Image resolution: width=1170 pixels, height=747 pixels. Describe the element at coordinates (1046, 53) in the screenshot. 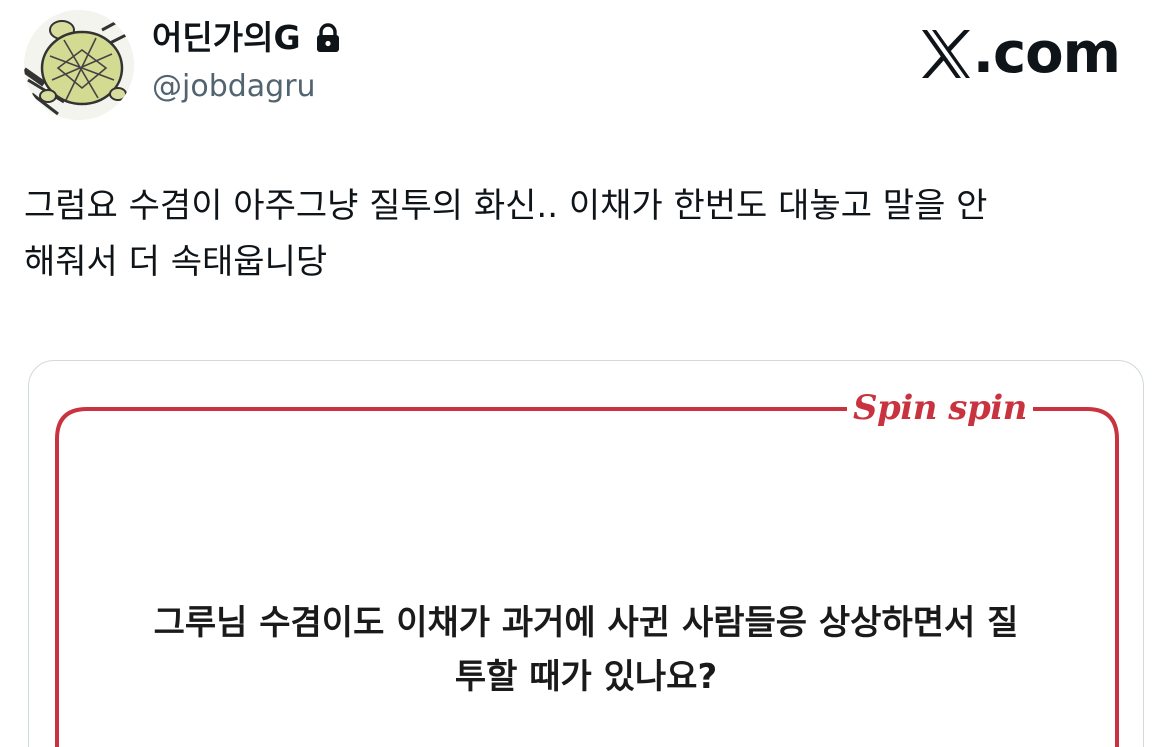

I see `x-com-text: .com` at that location.